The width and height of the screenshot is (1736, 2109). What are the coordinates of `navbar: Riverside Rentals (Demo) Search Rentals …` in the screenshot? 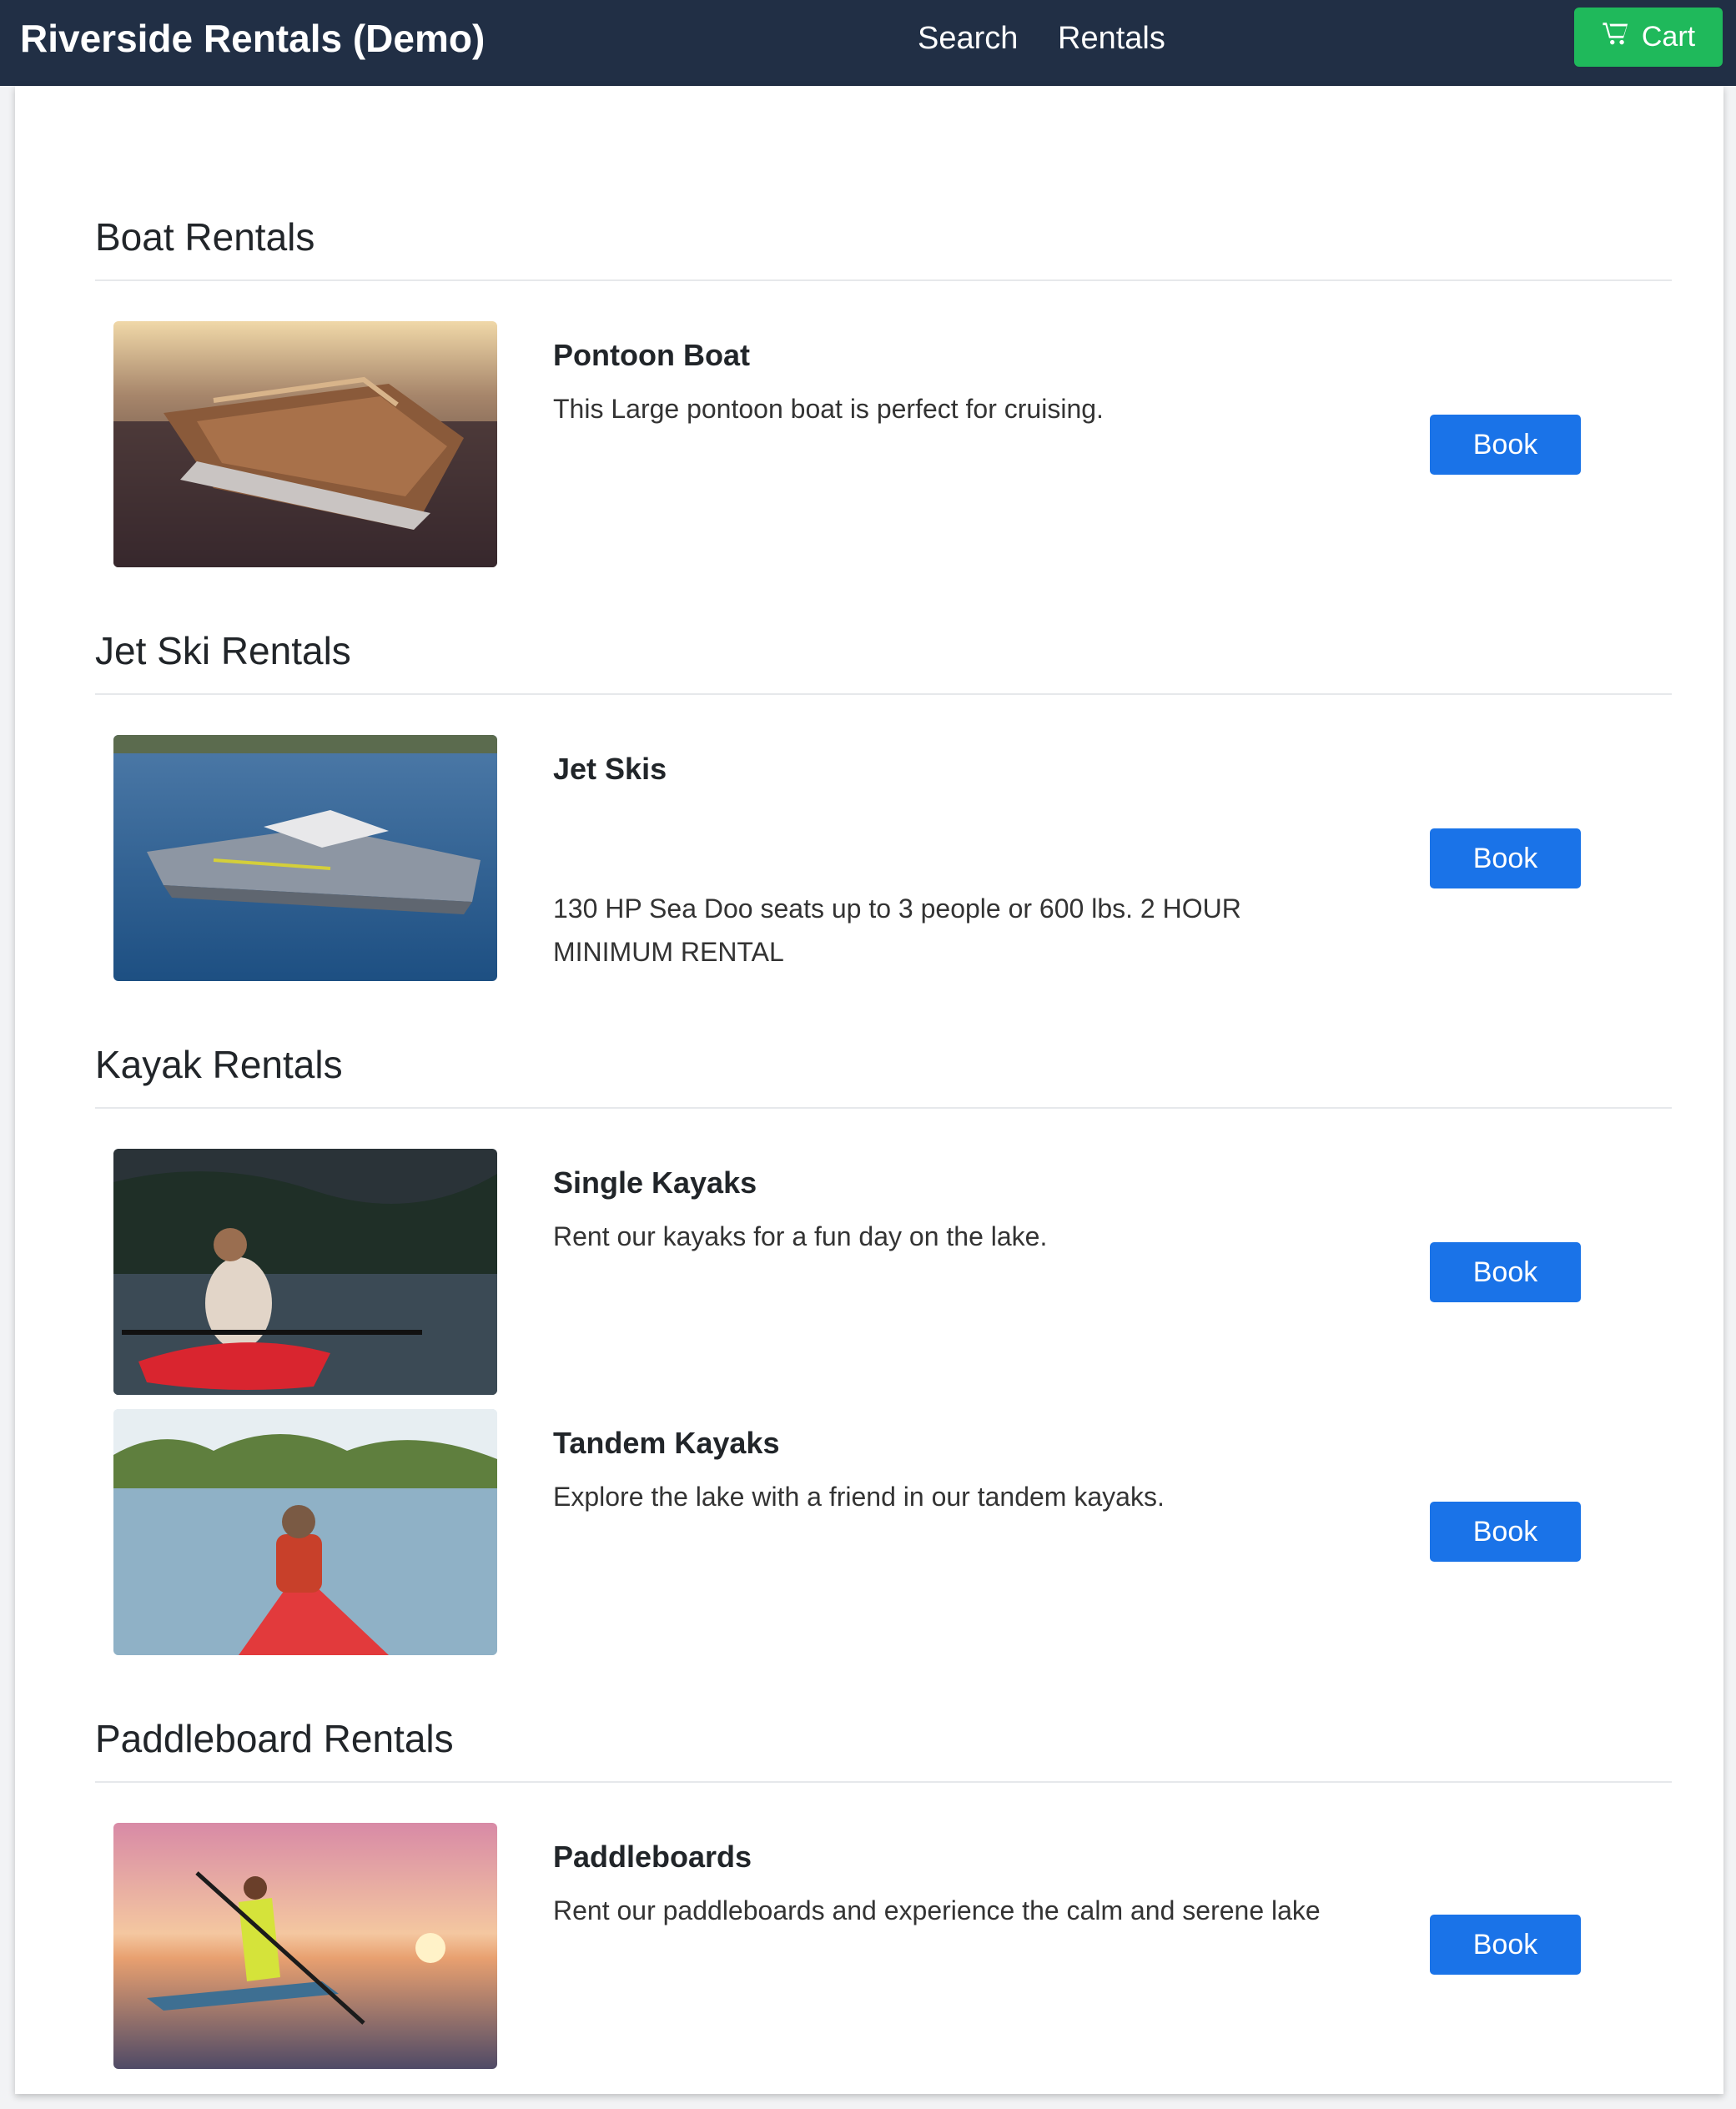 It's located at (868, 43).